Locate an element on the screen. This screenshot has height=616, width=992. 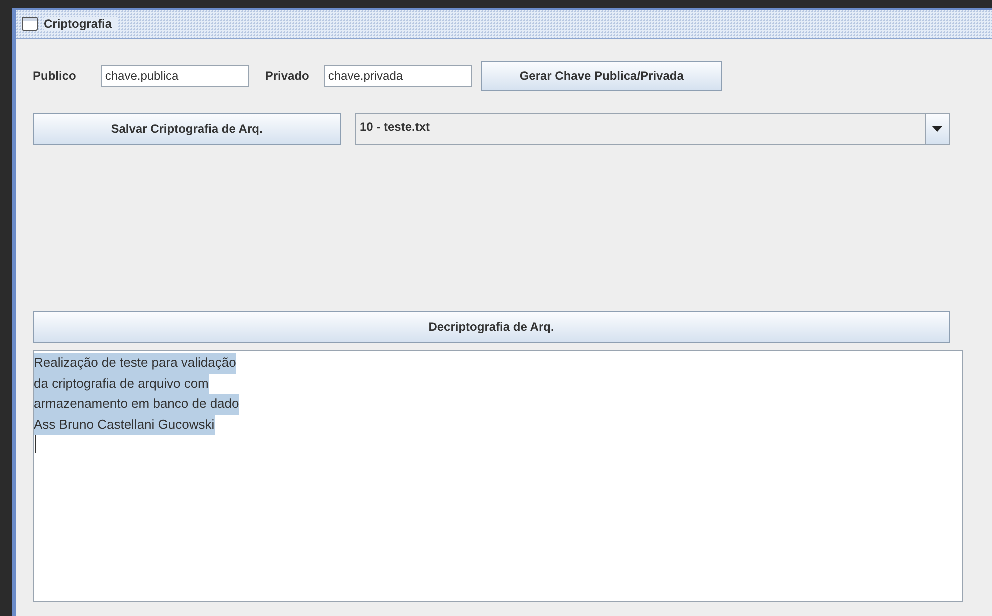
save-encryption-button: Salvar Criptografia de Arq. is located at coordinates (187, 129).